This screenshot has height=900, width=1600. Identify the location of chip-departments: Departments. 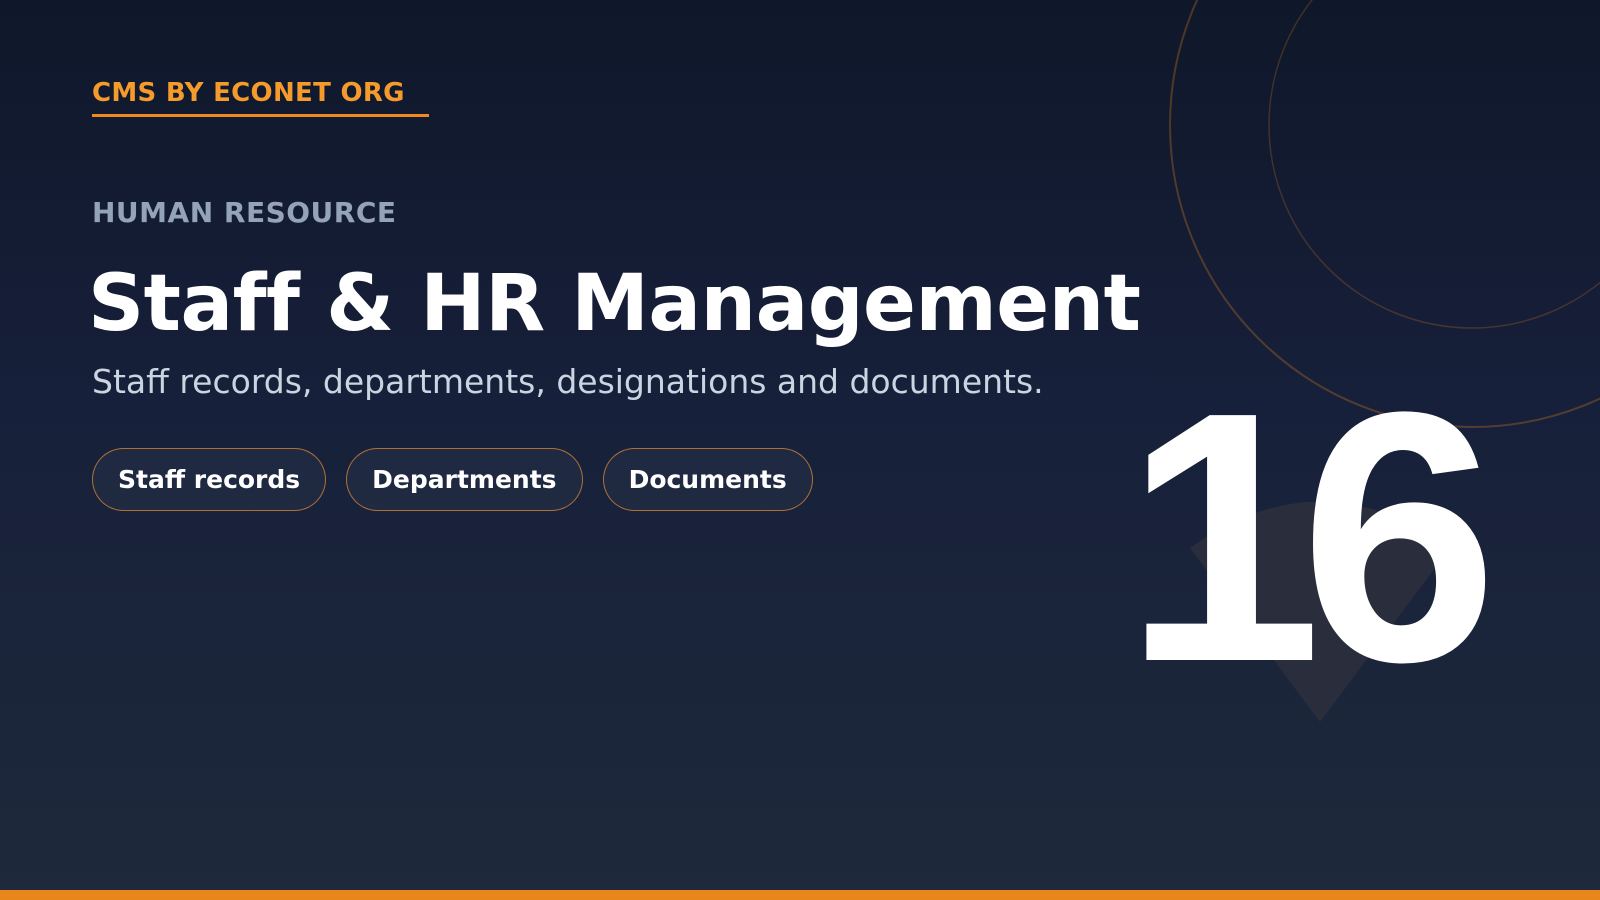
(464, 479).